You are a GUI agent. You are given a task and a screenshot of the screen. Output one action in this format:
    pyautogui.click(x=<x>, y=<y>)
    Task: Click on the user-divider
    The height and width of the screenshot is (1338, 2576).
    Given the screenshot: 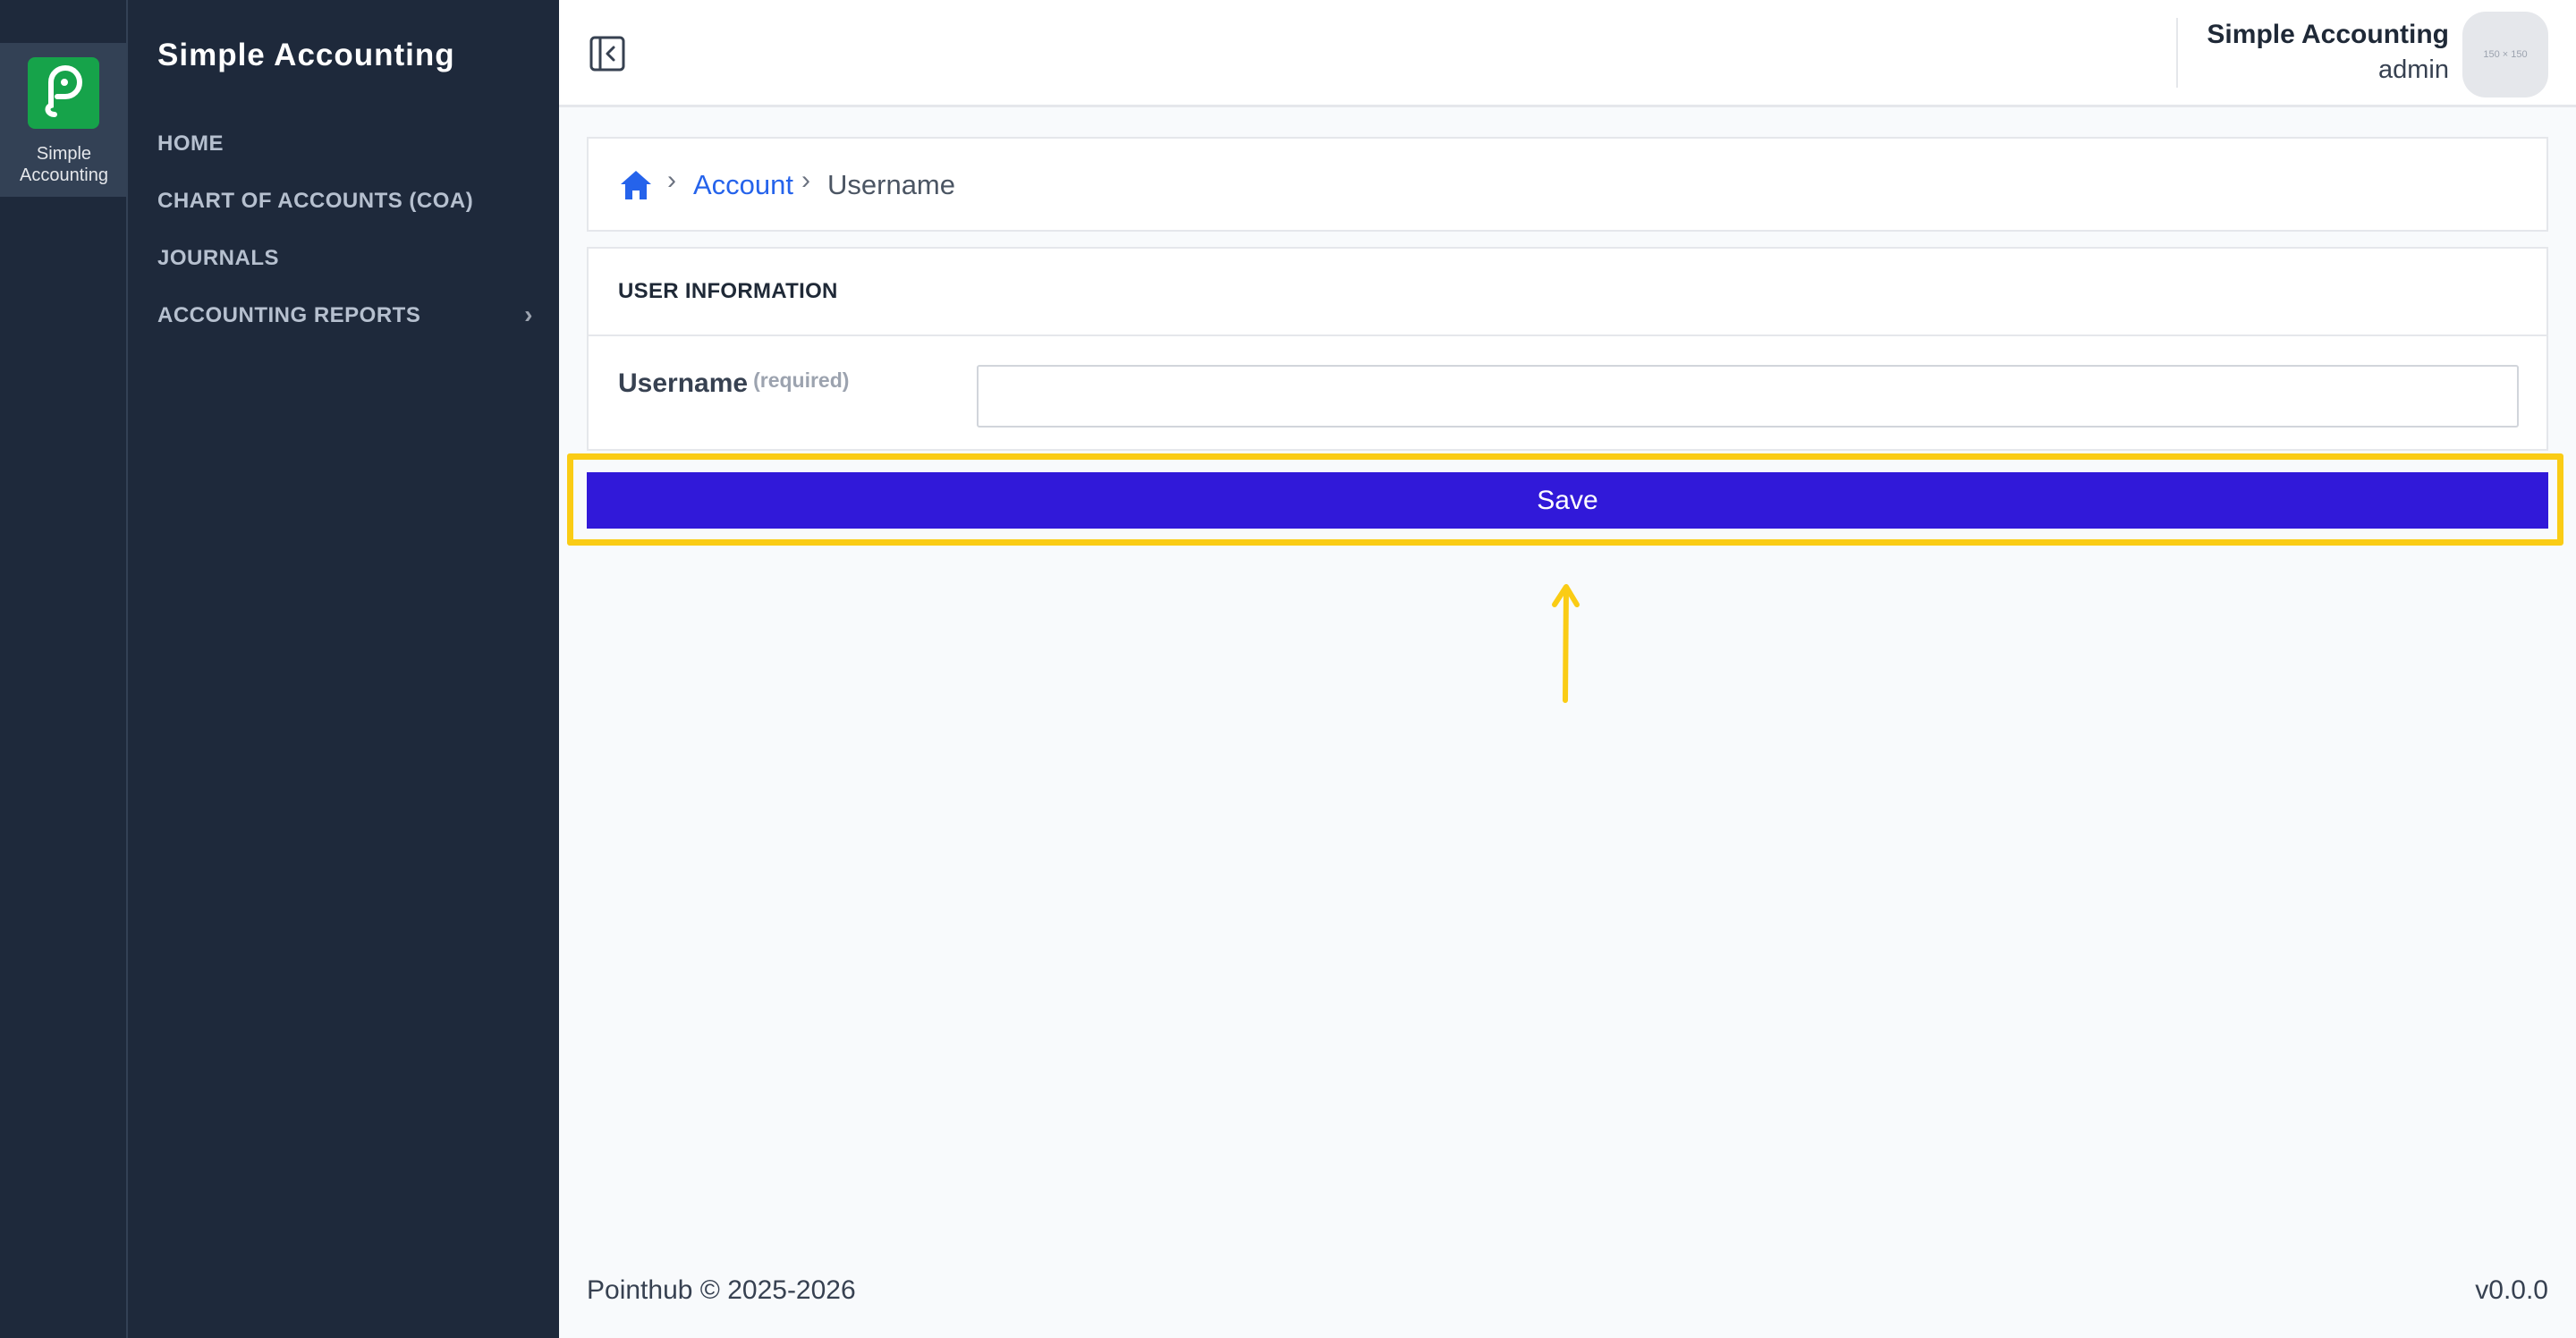 What is the action you would take?
    pyautogui.click(x=2177, y=53)
    